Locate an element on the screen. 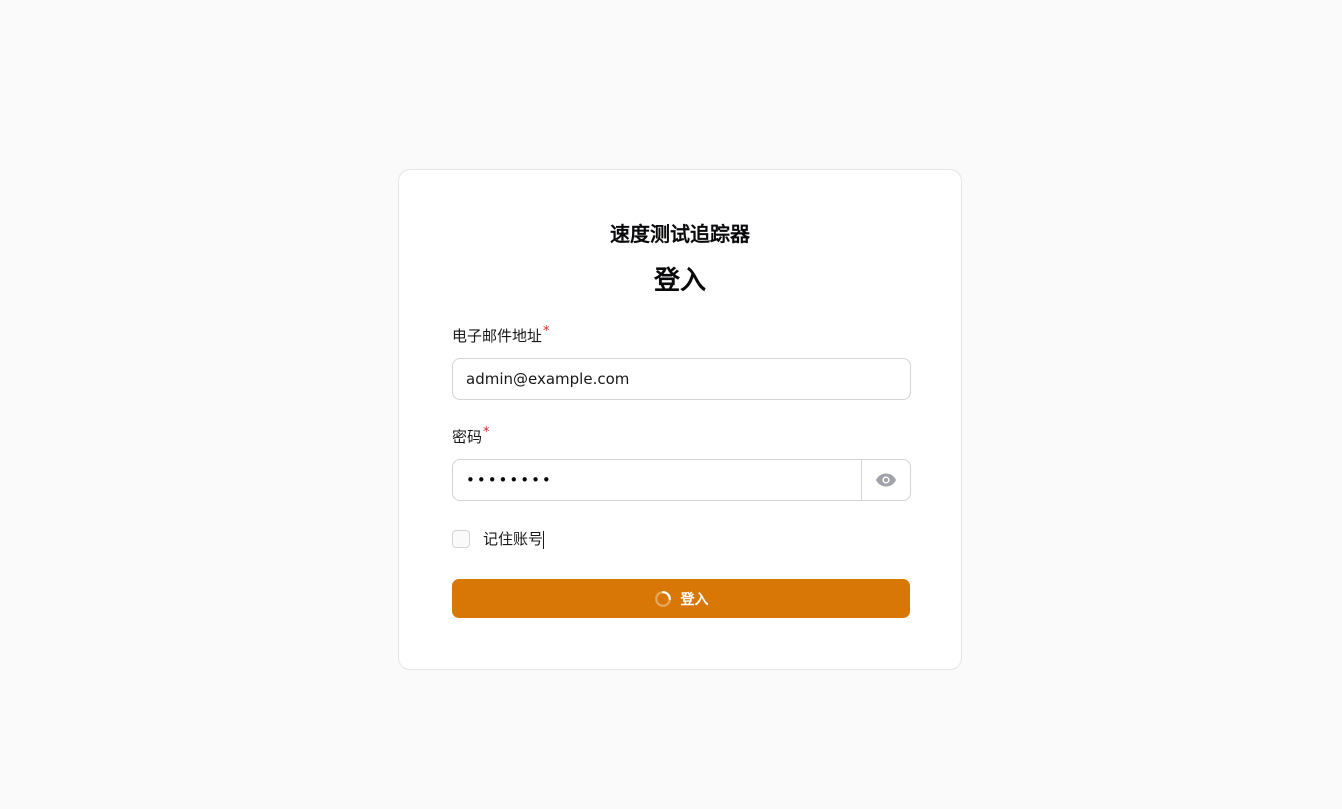 The image size is (1342, 809). spinner-icon is located at coordinates (662, 598).